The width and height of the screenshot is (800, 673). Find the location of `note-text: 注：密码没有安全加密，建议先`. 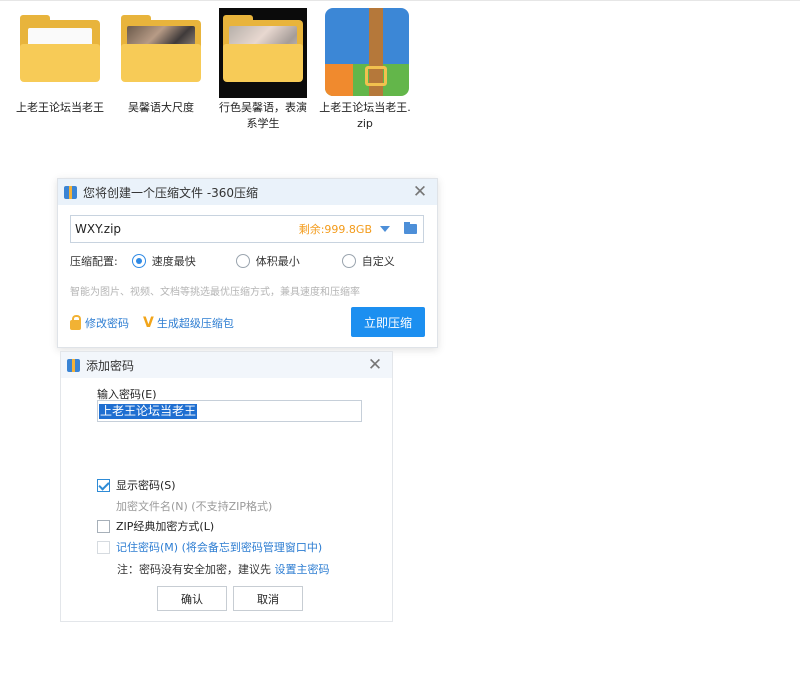

note-text: 注：密码没有安全加密，建议先 is located at coordinates (194, 569).